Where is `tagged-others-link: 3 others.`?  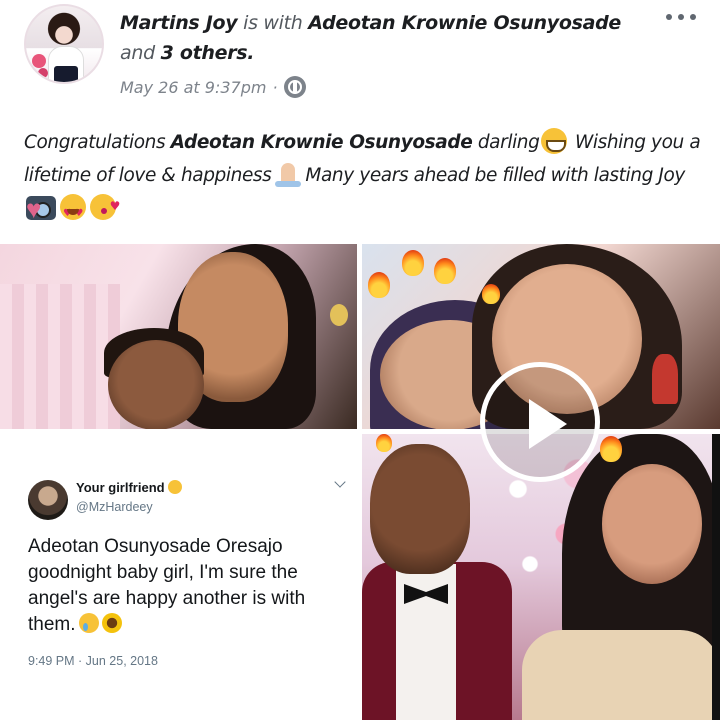 tagged-others-link: 3 others. is located at coordinates (208, 53).